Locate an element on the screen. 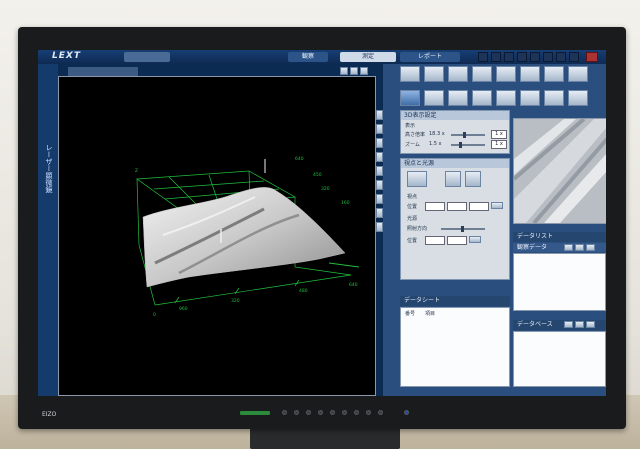  position-apply-button is located at coordinates (497, 205).